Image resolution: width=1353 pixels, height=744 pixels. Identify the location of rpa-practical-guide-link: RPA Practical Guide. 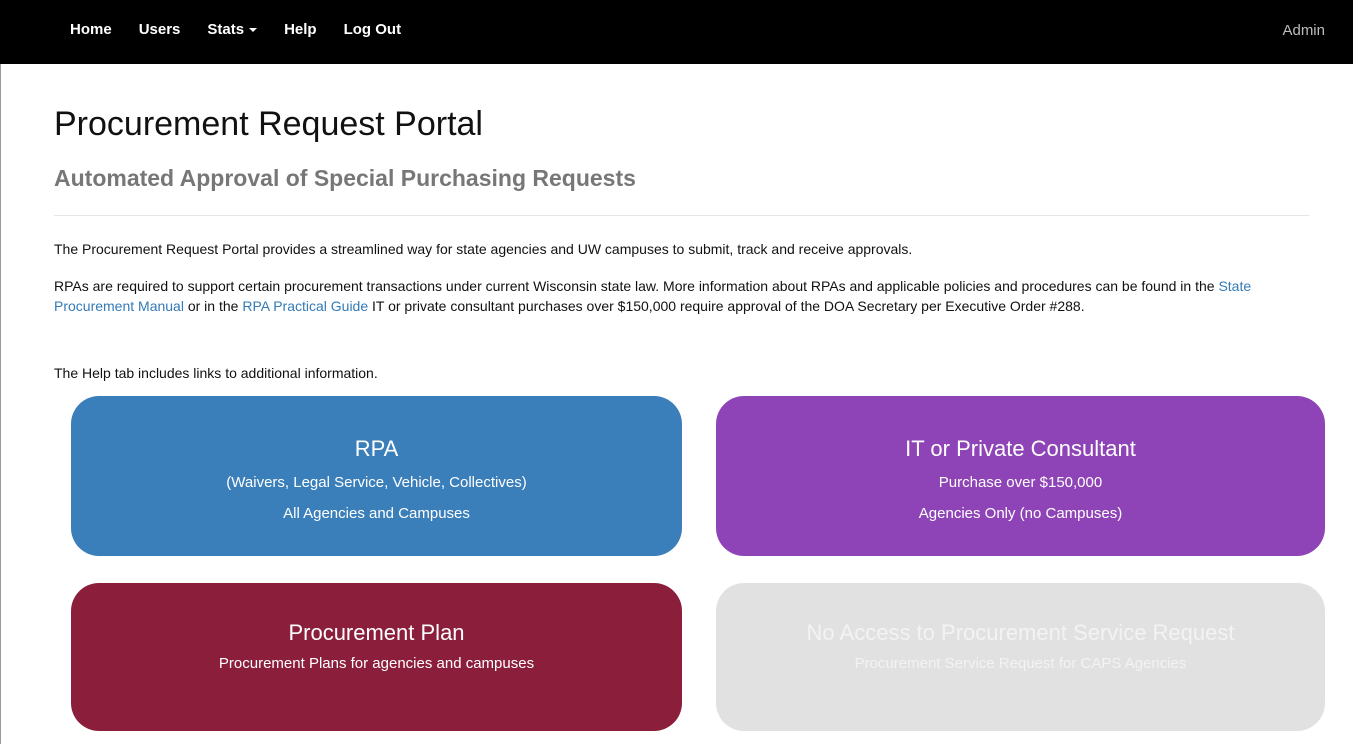
(305, 306).